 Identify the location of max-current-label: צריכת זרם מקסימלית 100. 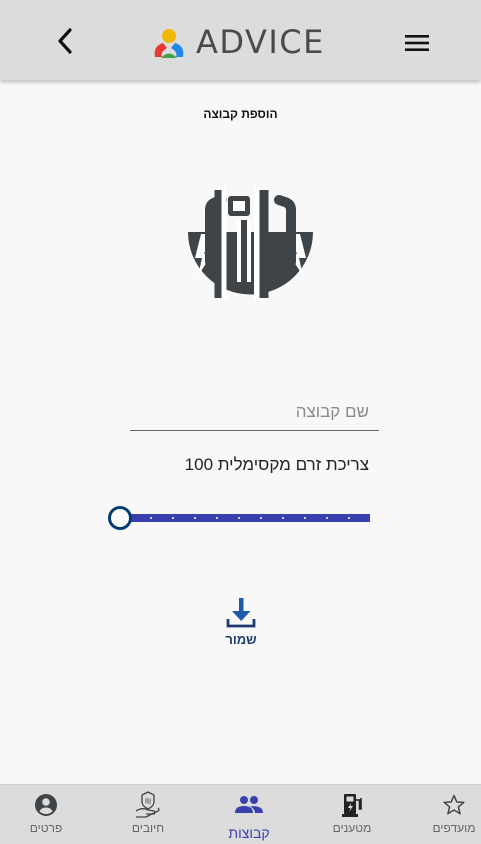
(276, 464).